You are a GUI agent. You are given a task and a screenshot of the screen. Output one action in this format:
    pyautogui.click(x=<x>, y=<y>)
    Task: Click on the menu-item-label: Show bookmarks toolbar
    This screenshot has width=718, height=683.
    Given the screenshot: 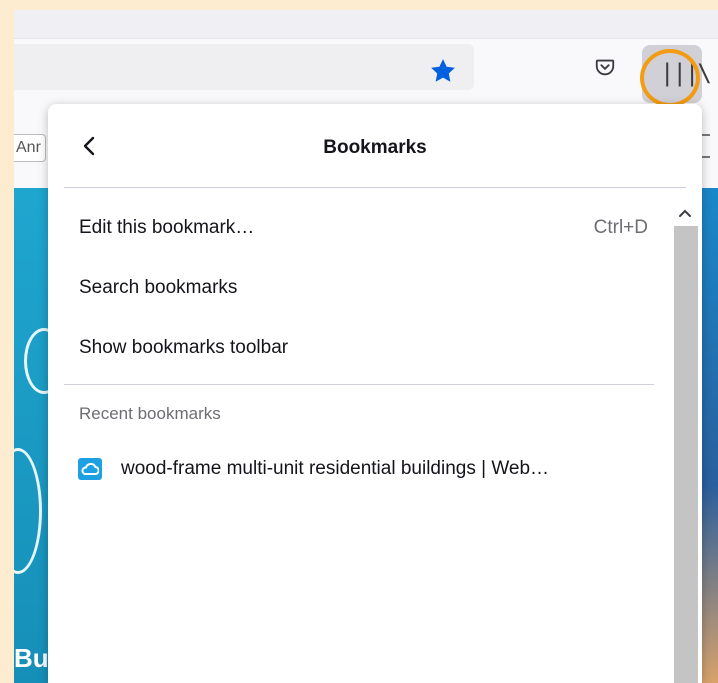 What is the action you would take?
    pyautogui.click(x=184, y=347)
    